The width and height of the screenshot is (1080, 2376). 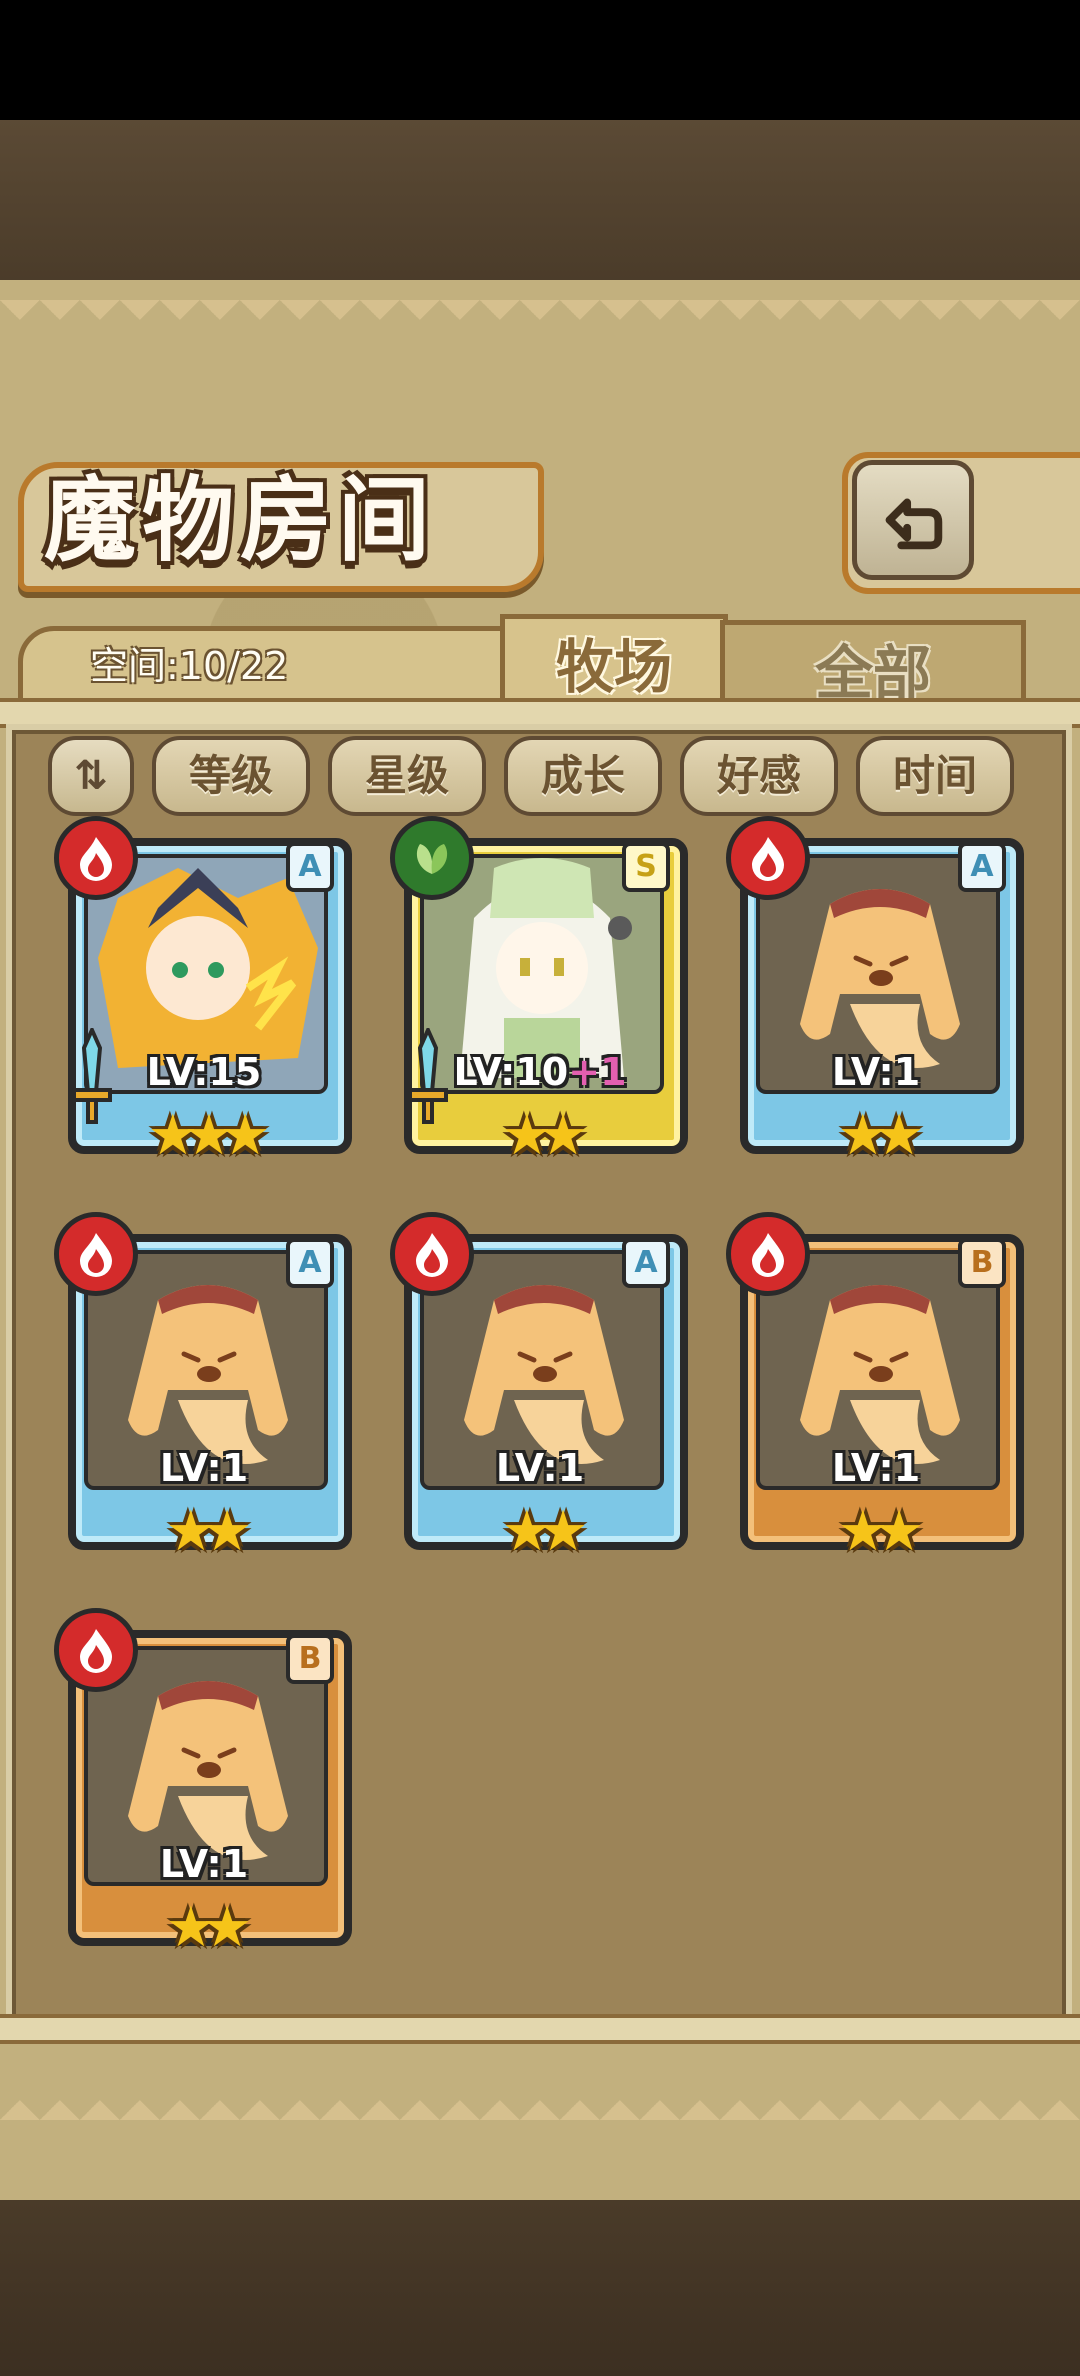 What do you see at coordinates (914, 524) in the screenshot?
I see `return-icon` at bounding box center [914, 524].